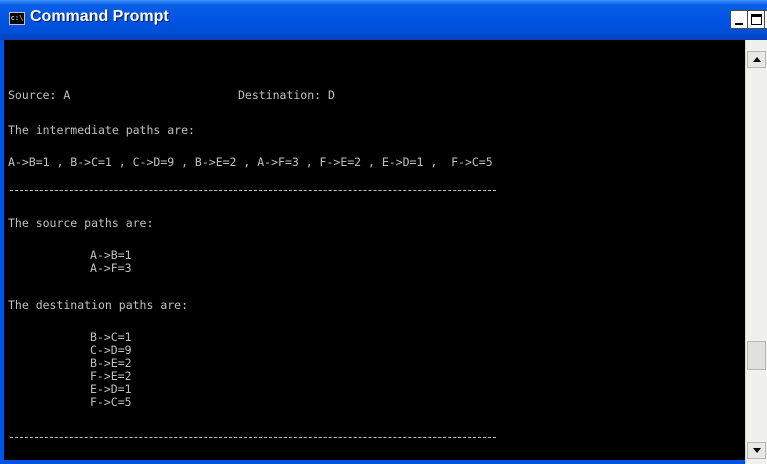 Image resolution: width=767 pixels, height=464 pixels. Describe the element at coordinates (81, 223) in the screenshot. I see `source-paths-heading: The source paths are:` at that location.